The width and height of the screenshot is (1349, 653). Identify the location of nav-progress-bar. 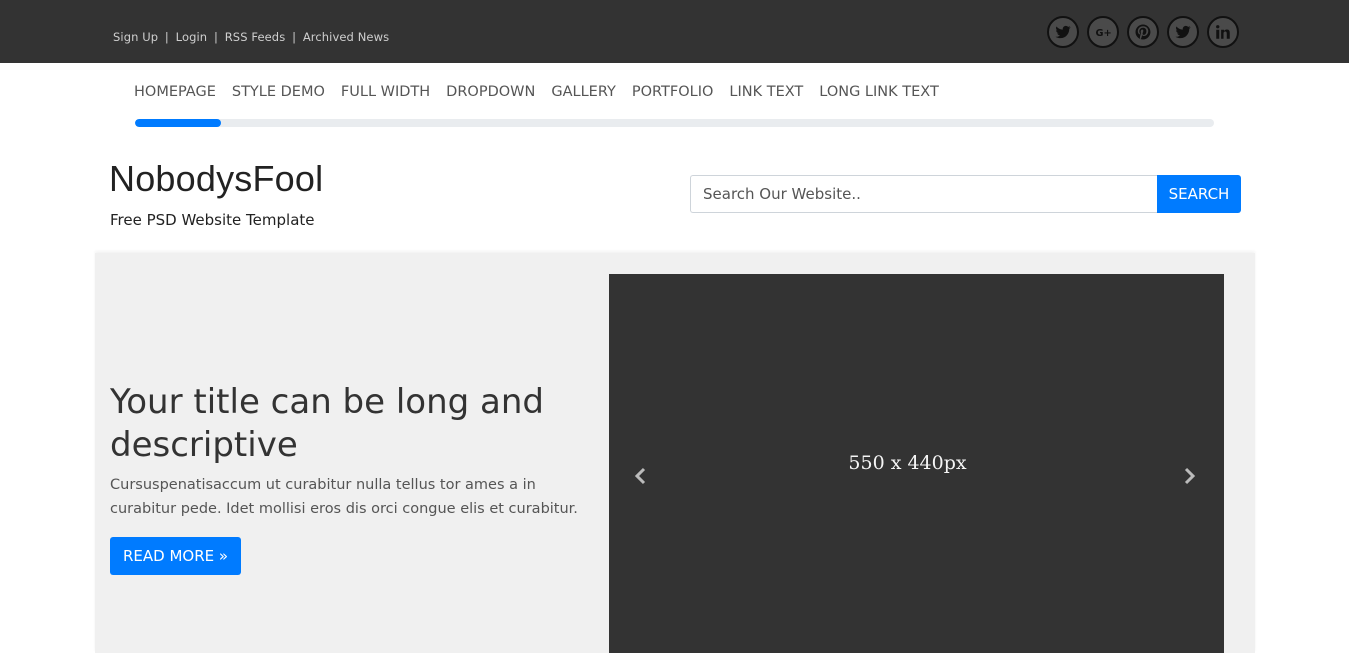
(674, 123).